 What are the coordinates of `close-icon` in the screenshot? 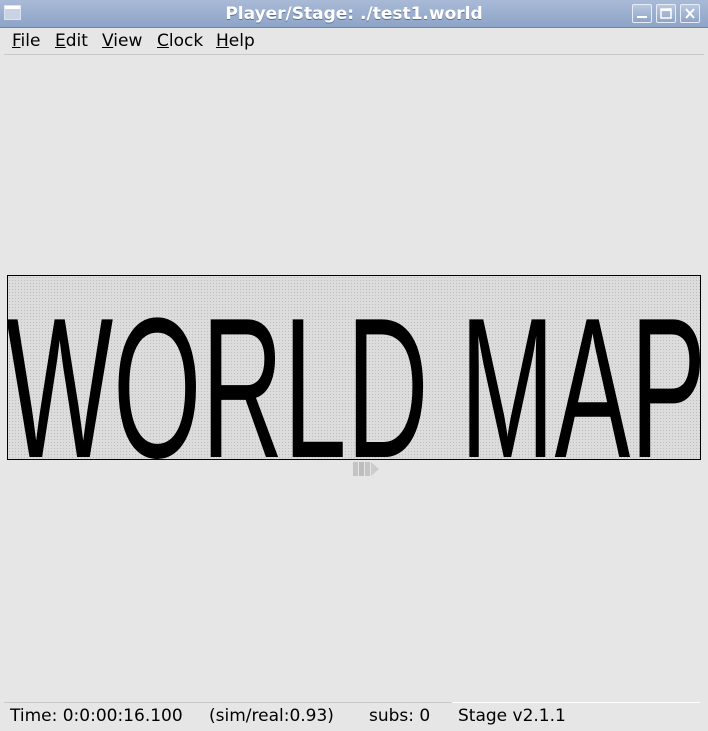 It's located at (690, 13).